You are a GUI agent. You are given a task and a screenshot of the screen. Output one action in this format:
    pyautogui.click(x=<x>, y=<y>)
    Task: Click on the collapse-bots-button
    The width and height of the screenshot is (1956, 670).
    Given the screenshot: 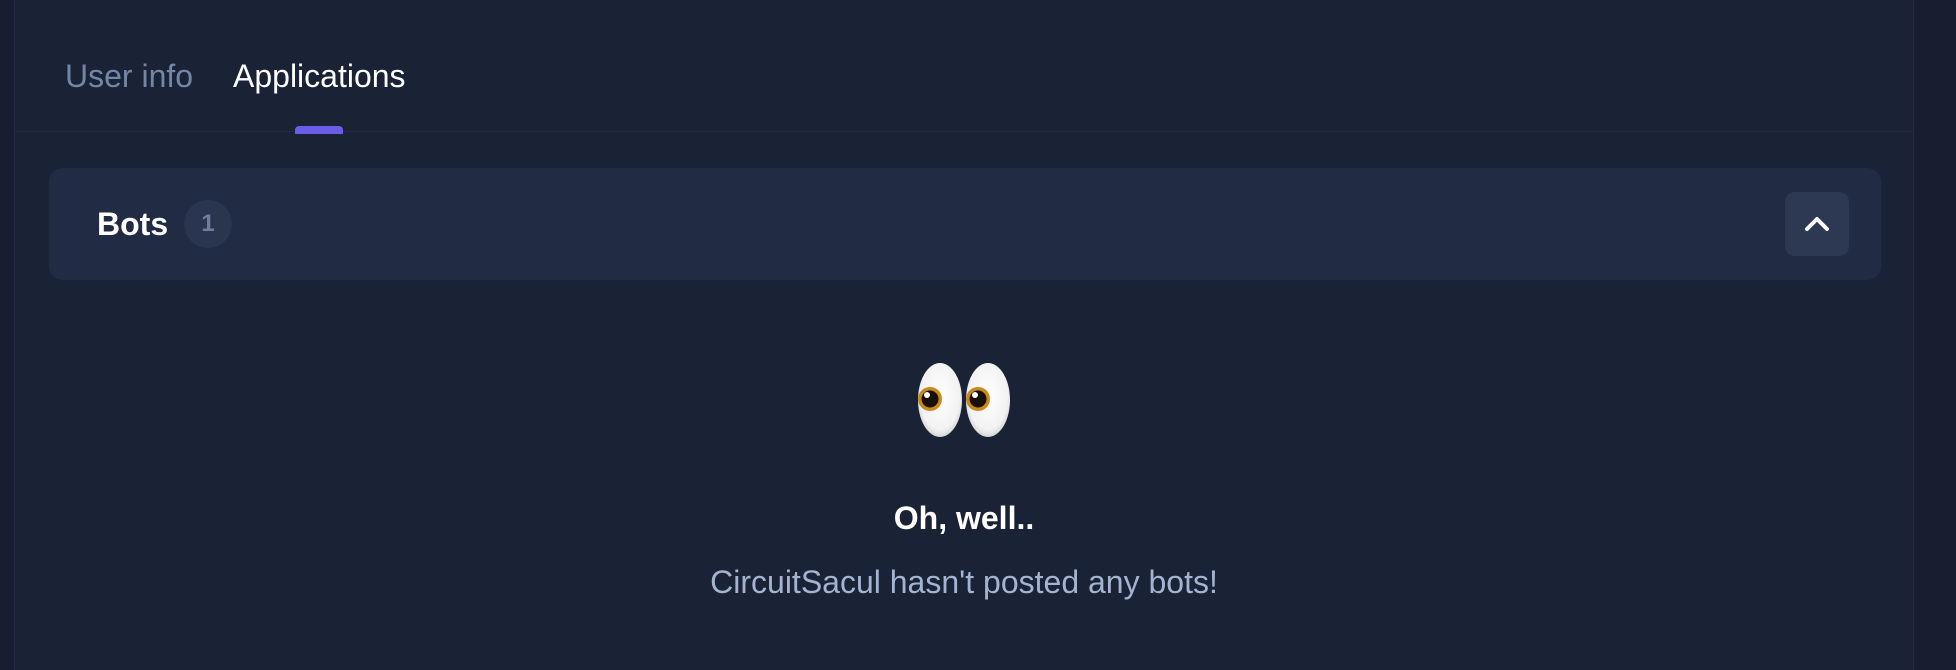 What is the action you would take?
    pyautogui.click(x=1817, y=224)
    